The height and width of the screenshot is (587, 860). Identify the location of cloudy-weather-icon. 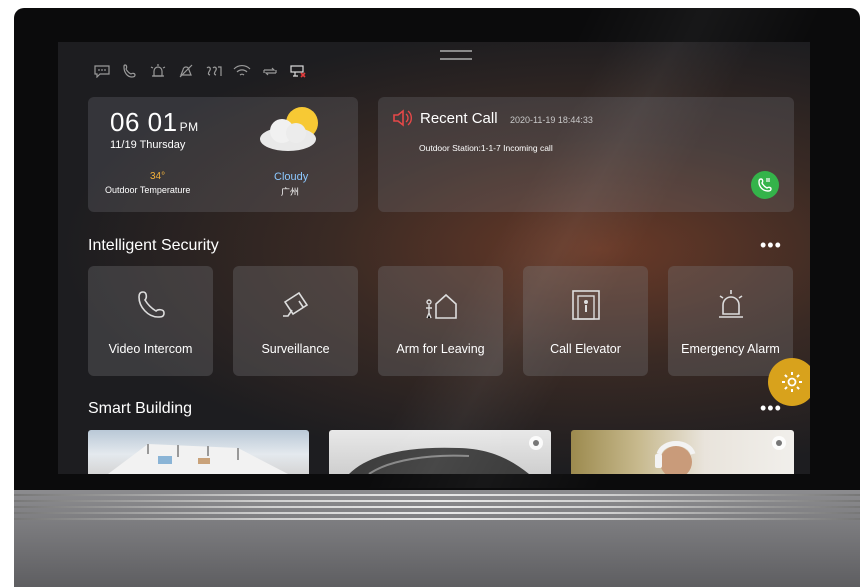
(289, 129).